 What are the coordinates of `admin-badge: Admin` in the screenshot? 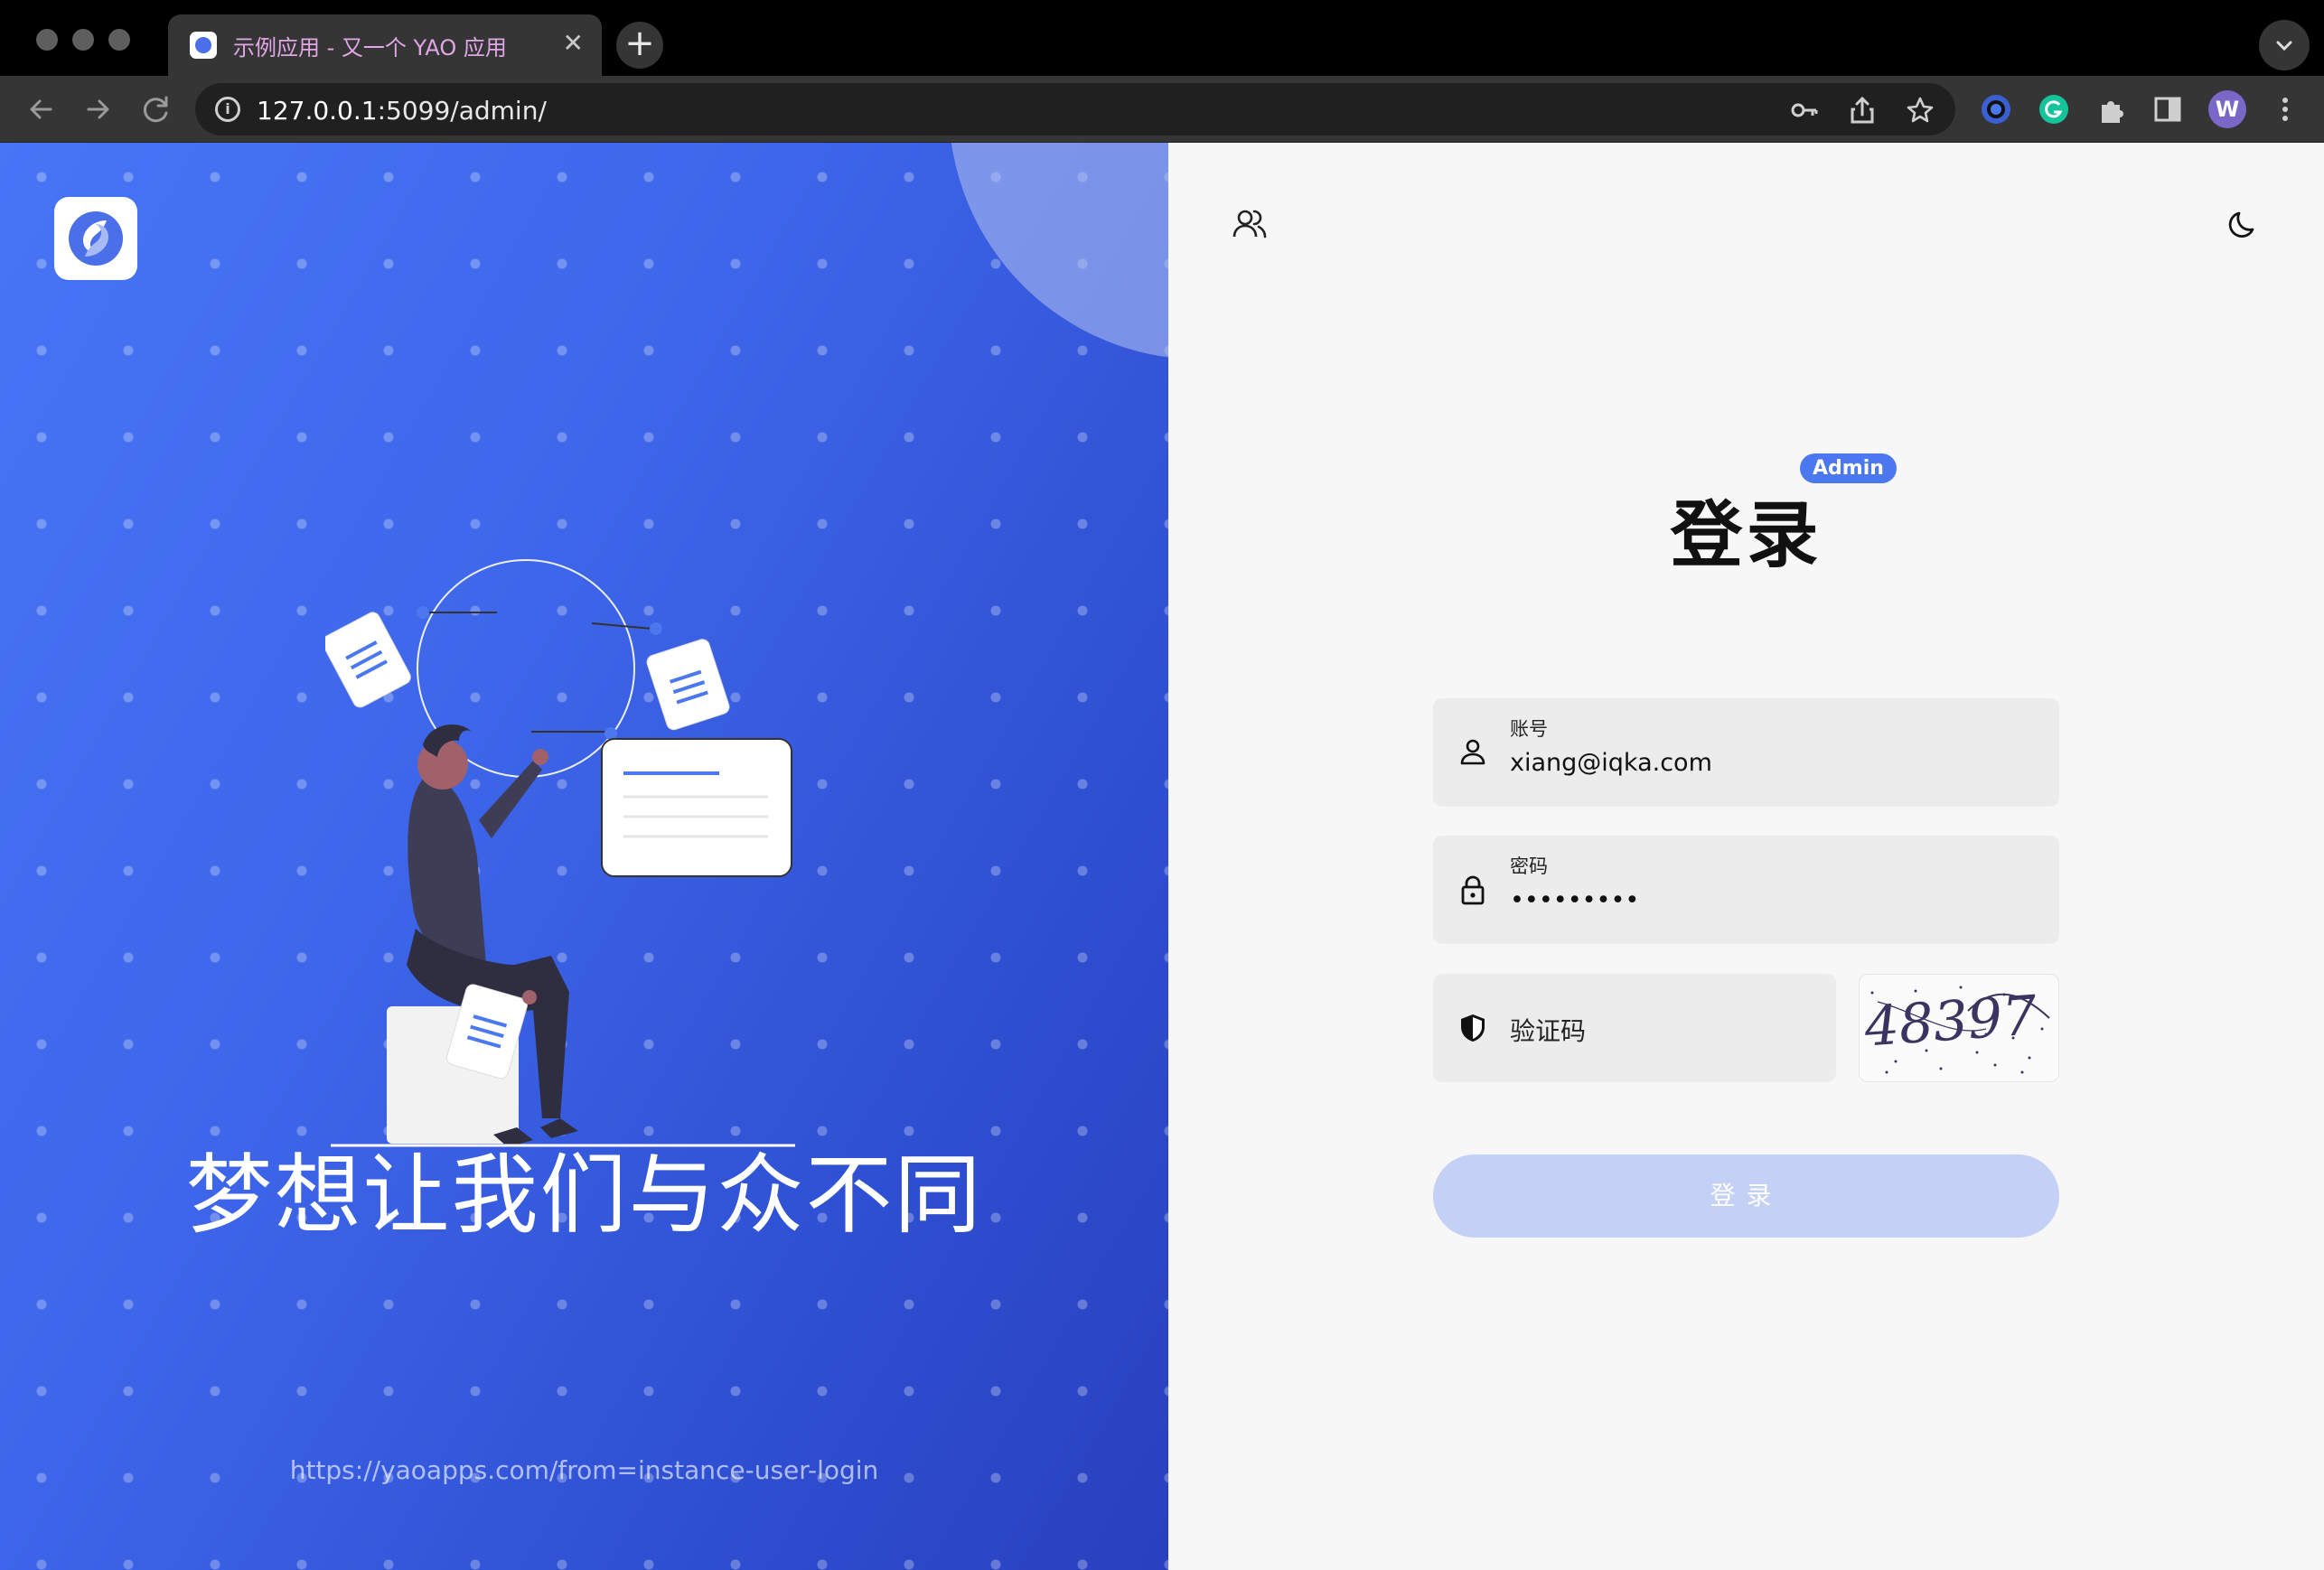 It's located at (1848, 468).